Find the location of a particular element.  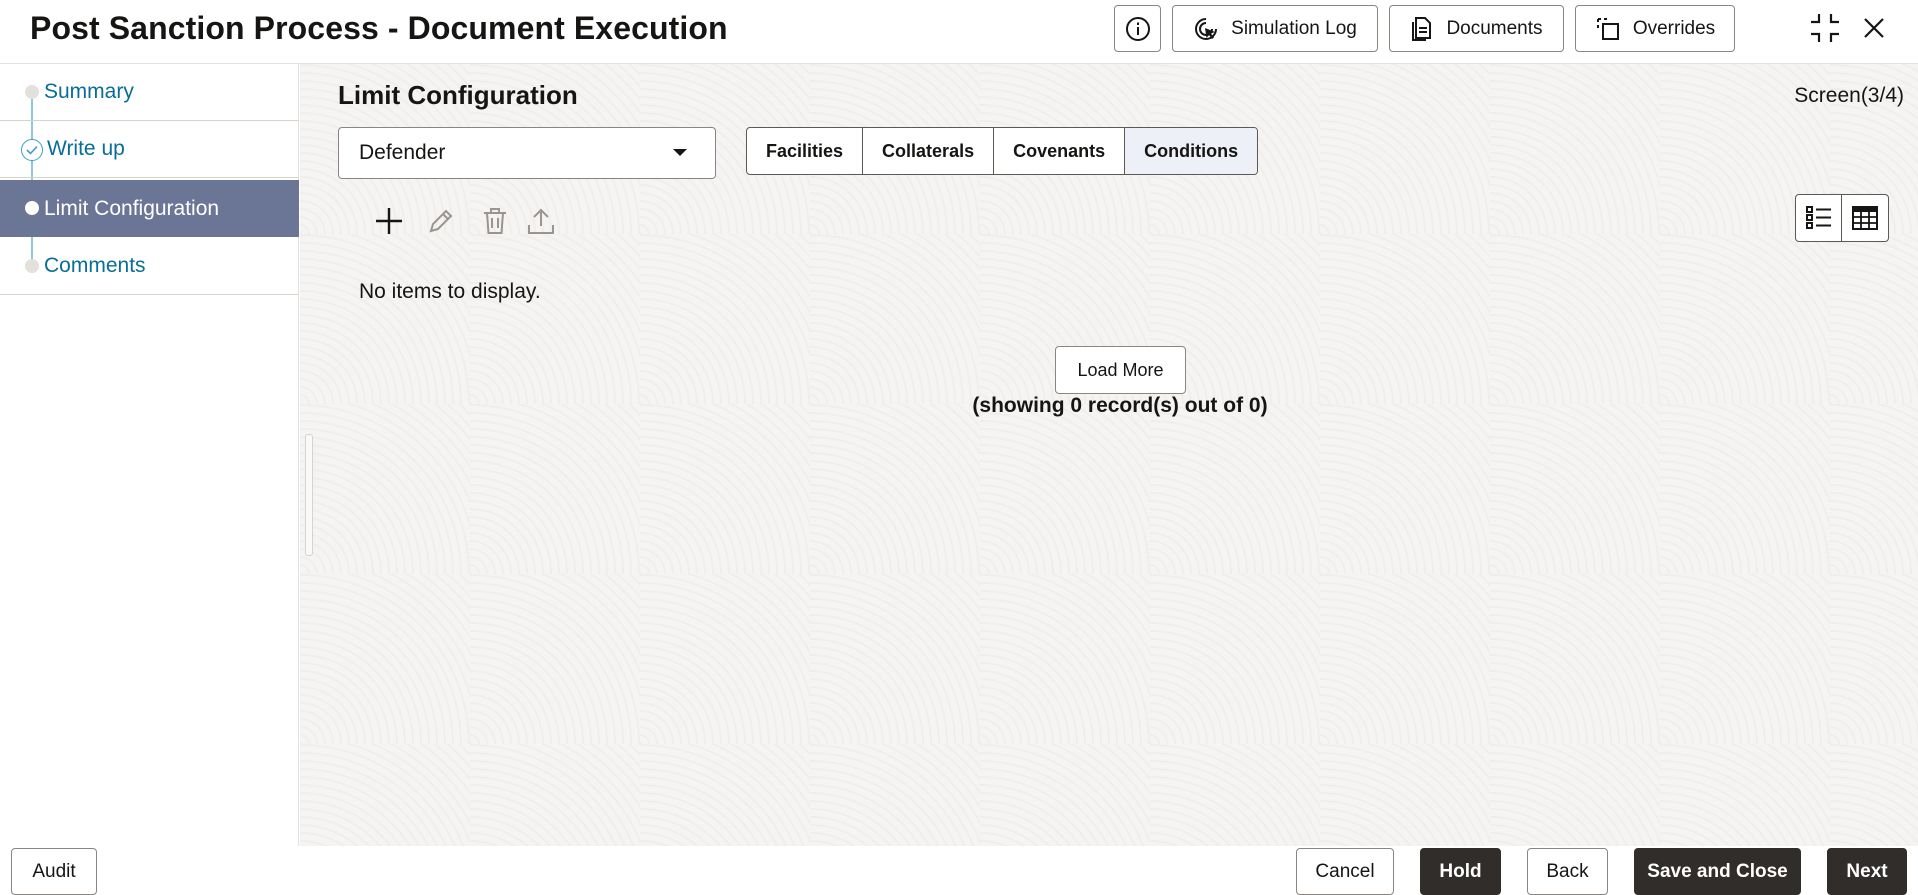

chevron-down-icon is located at coordinates (680, 152).